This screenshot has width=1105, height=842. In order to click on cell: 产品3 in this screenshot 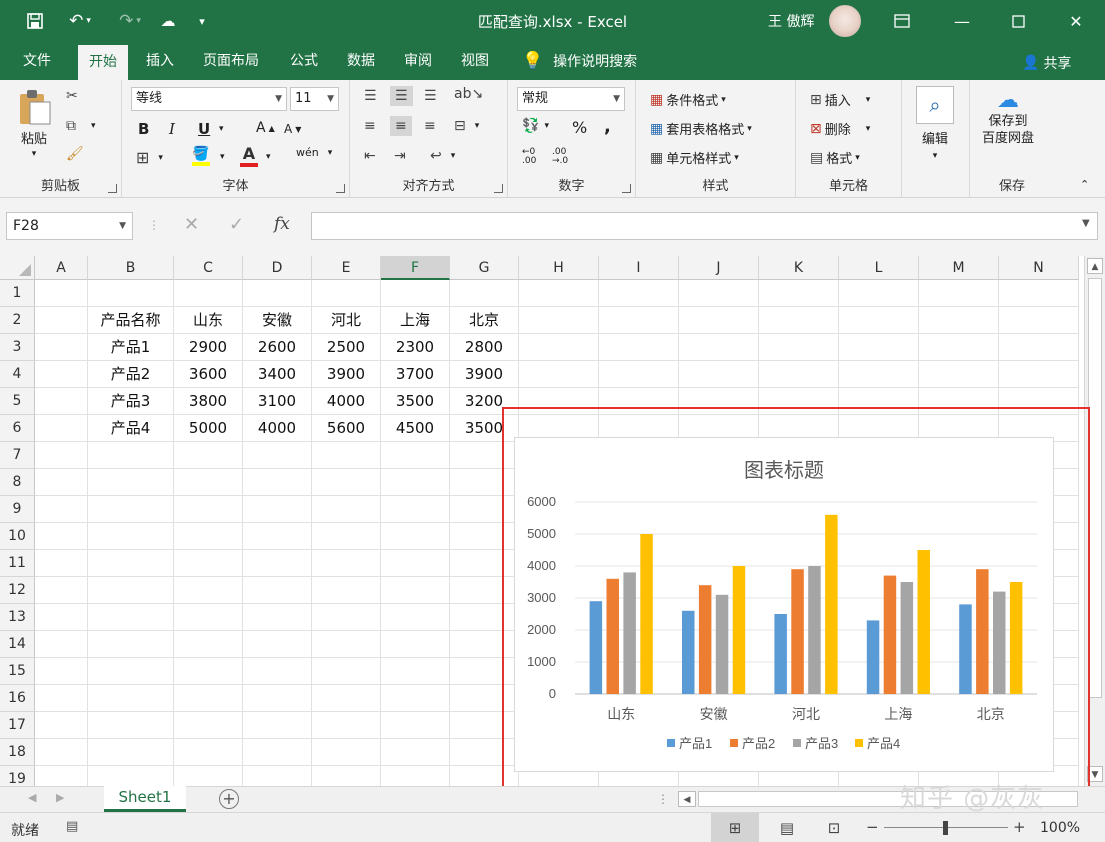, I will do `click(131, 401)`.